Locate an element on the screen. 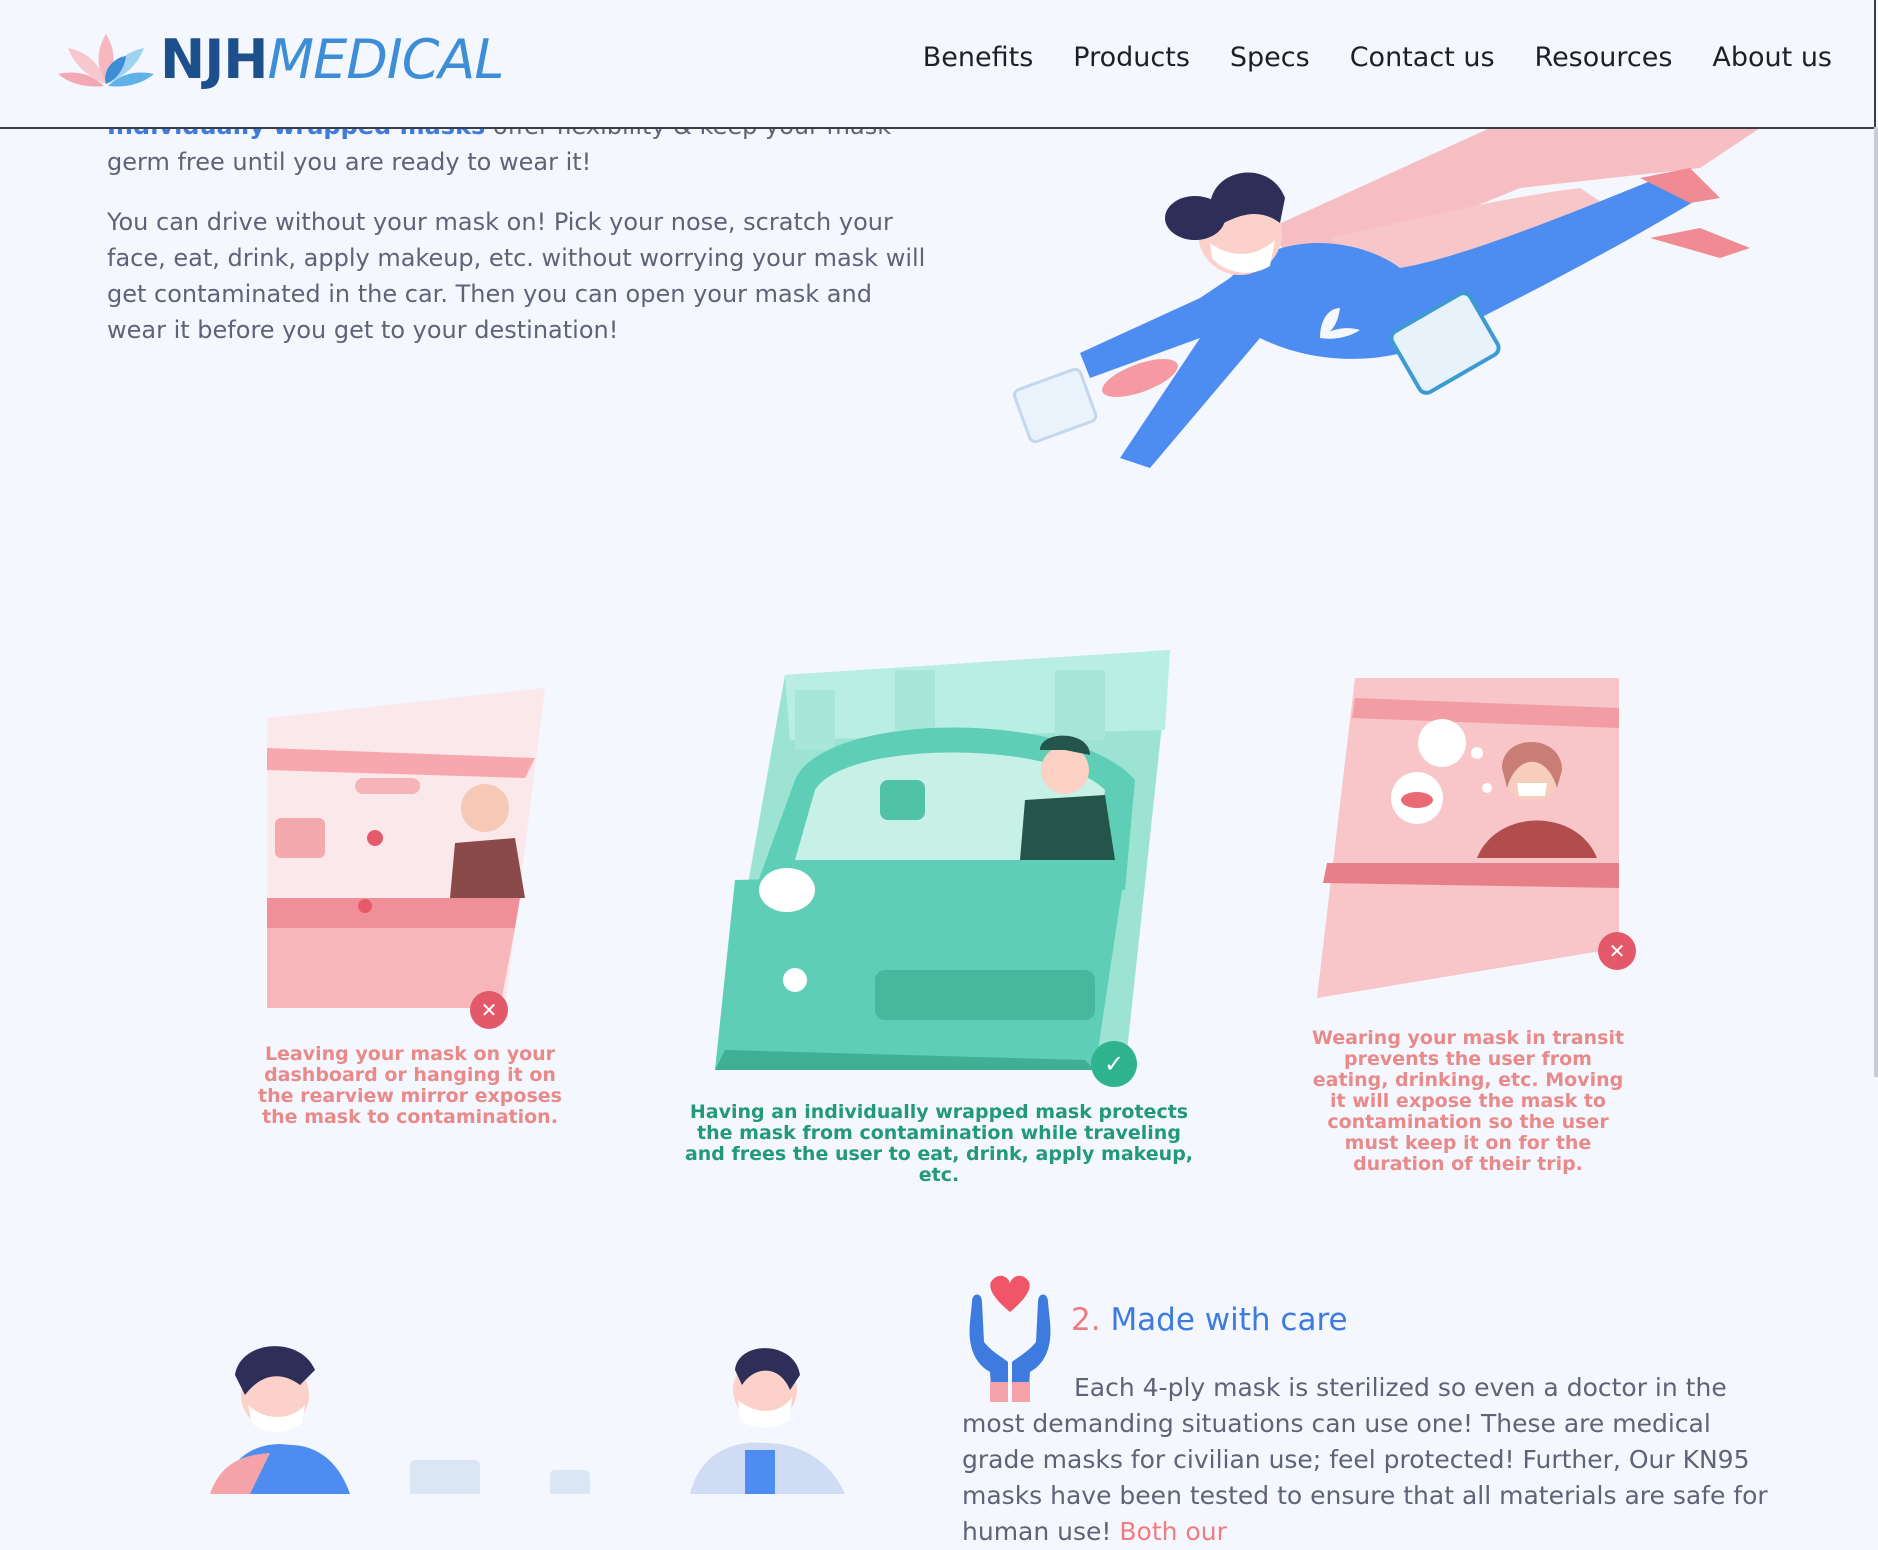 This screenshot has width=1878, height=1550. header-edge is located at coordinates (1875, 63).